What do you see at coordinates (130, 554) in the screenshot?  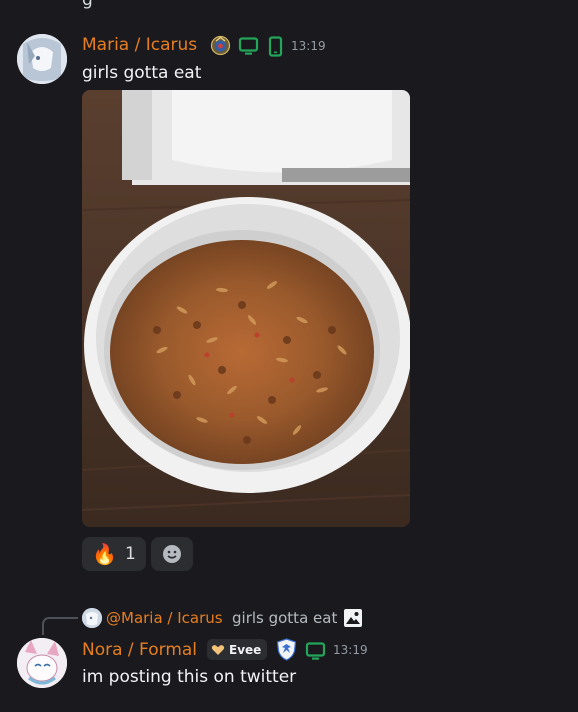 I see `reaction-count: 1` at bounding box center [130, 554].